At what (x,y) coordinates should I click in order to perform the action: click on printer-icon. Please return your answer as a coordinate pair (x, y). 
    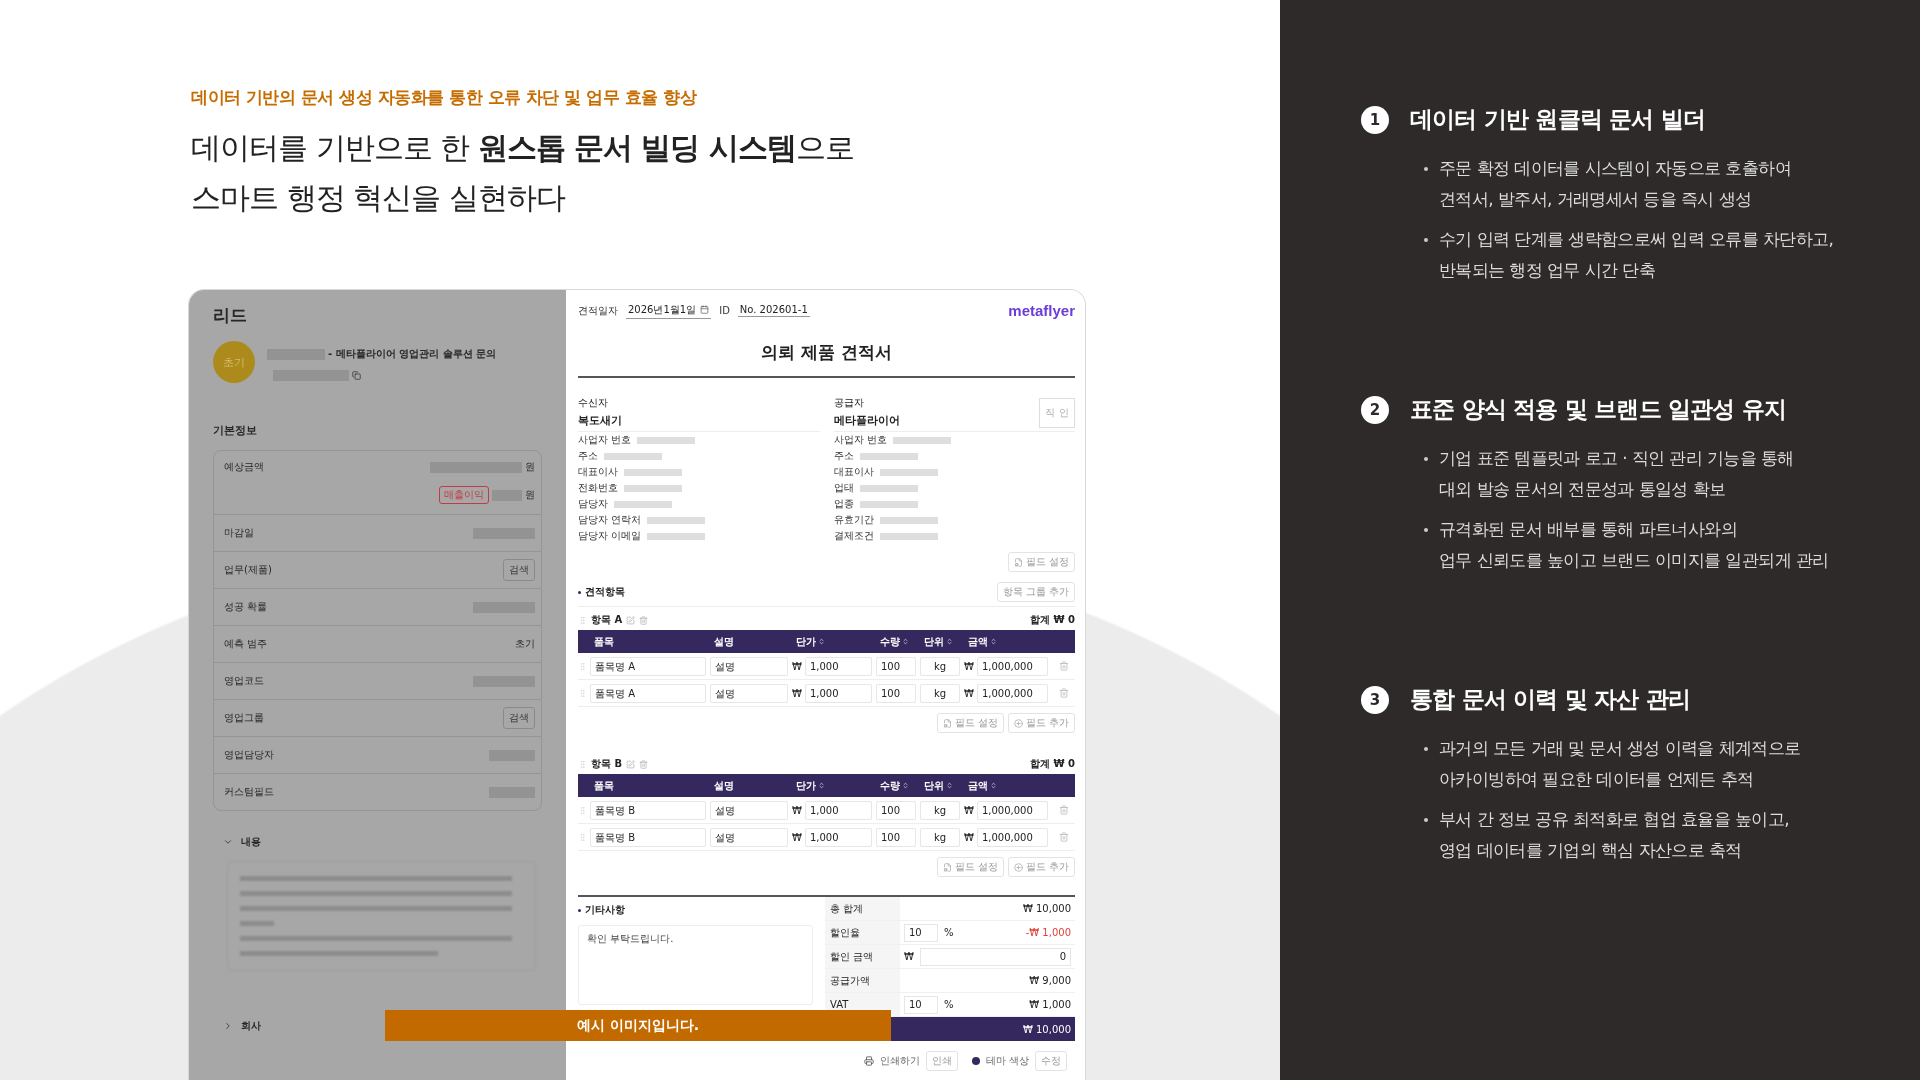
    Looking at the image, I should click on (868, 1061).